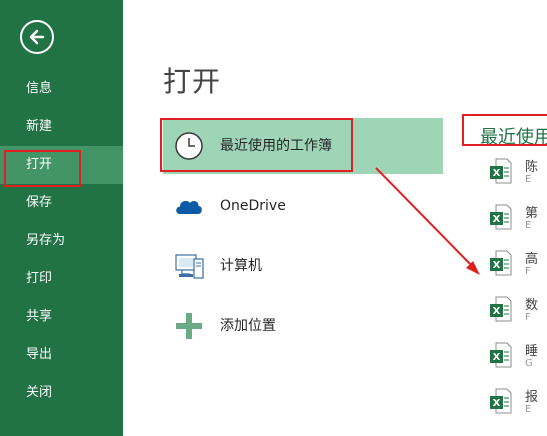  What do you see at coordinates (532, 397) in the screenshot?
I see `file-name: 报` at bounding box center [532, 397].